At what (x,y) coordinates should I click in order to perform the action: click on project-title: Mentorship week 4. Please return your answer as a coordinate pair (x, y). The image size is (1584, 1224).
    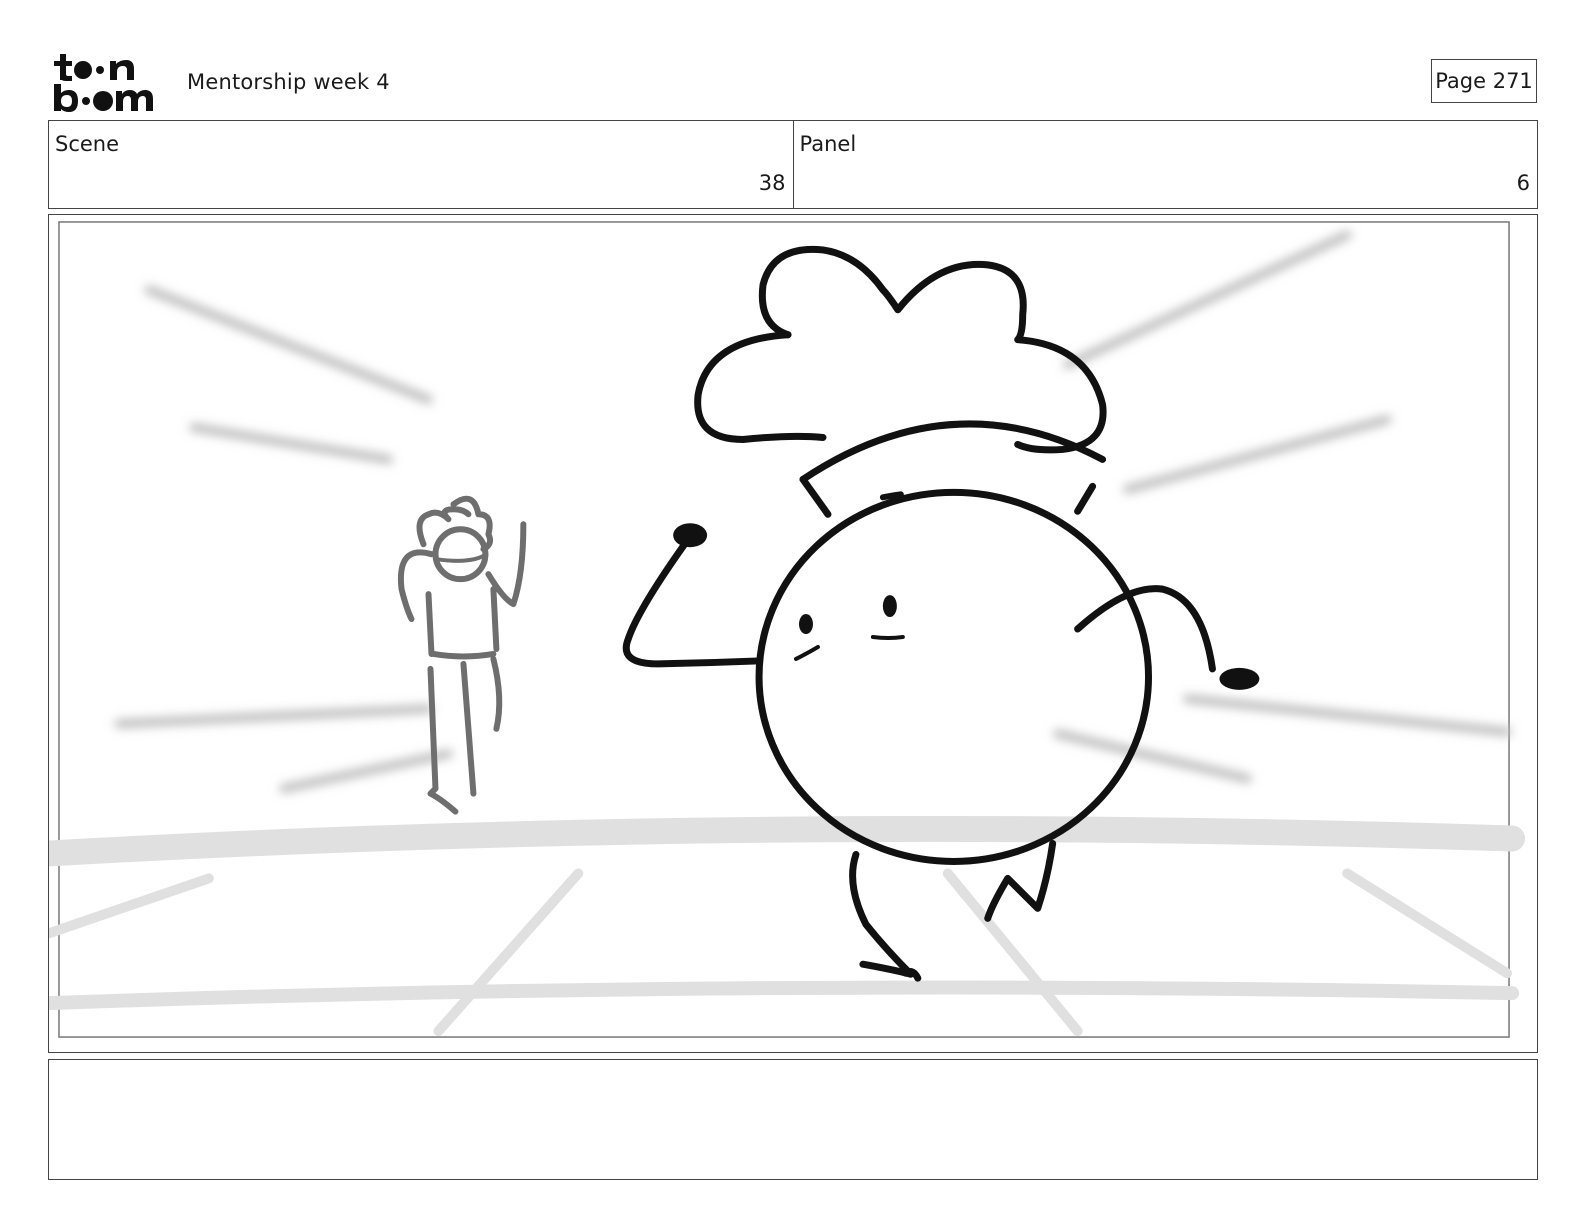
    Looking at the image, I should click on (288, 82).